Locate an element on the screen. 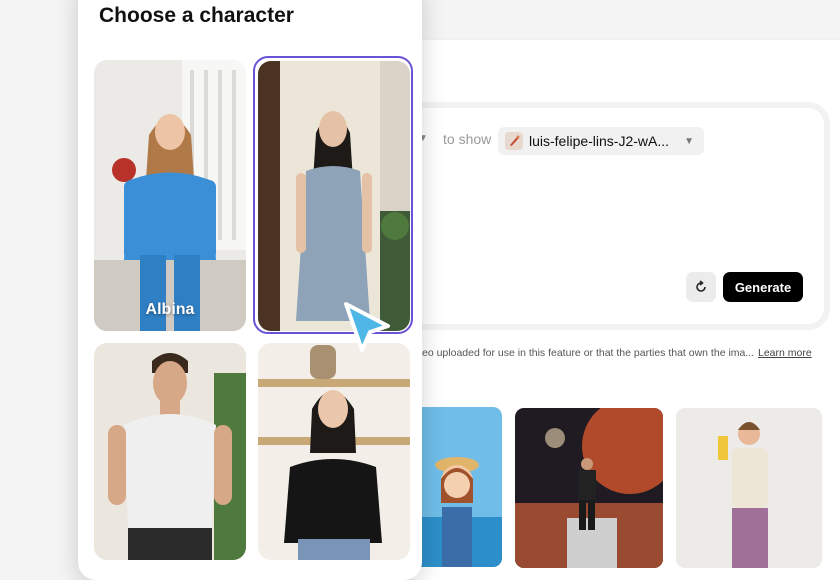  pointer-cursor-icon is located at coordinates (367, 327).